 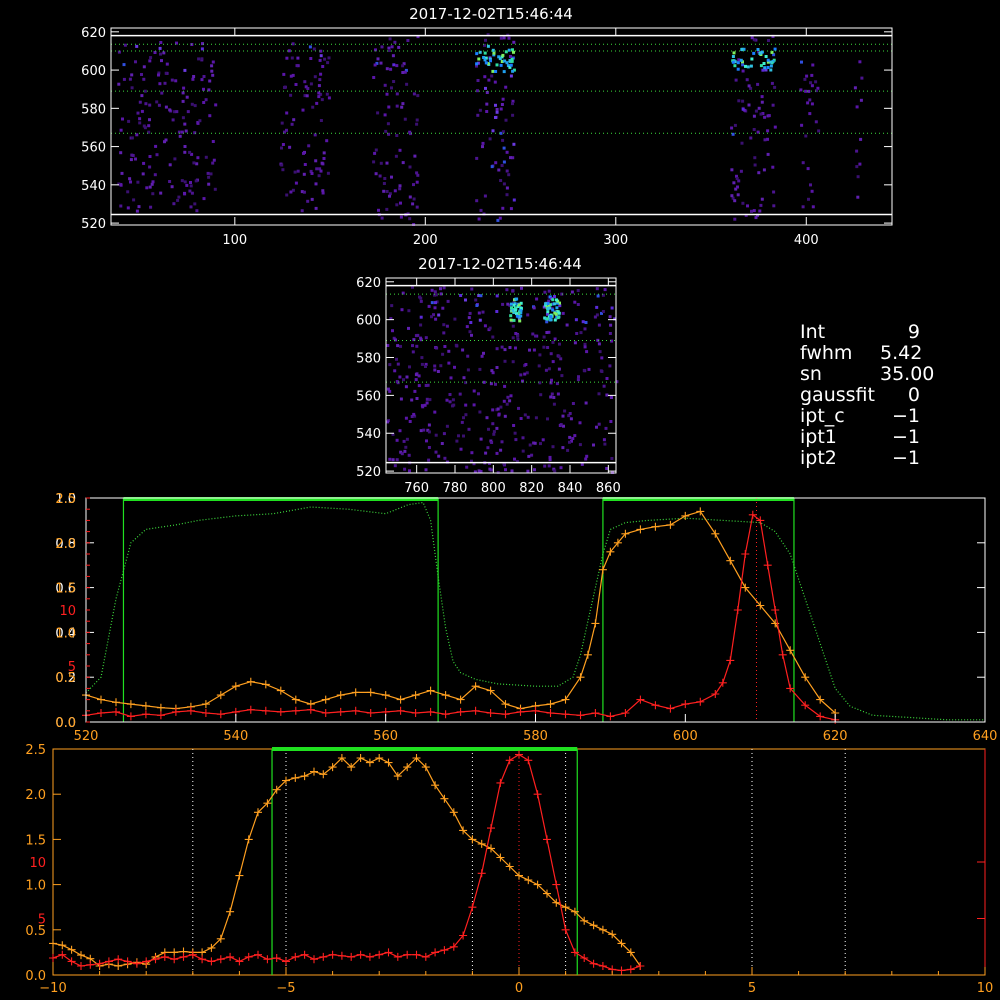 What do you see at coordinates (500, 264) in the screenshot?
I see `zoom-image-title: 2017-12-02T15:46:44` at bounding box center [500, 264].